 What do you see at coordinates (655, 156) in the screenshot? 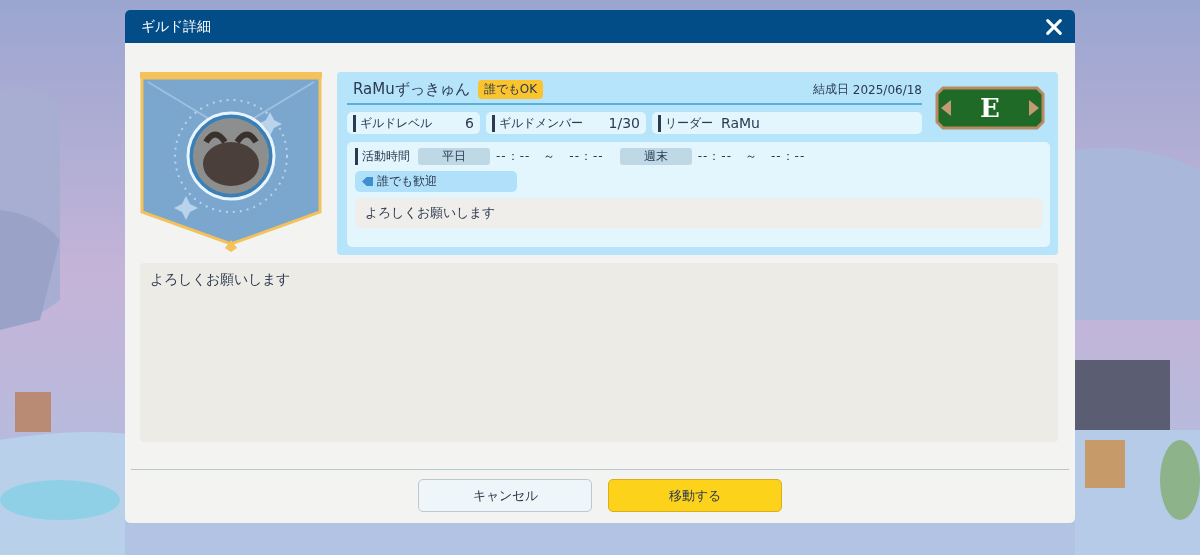
I see `period-label: 週末` at bounding box center [655, 156].